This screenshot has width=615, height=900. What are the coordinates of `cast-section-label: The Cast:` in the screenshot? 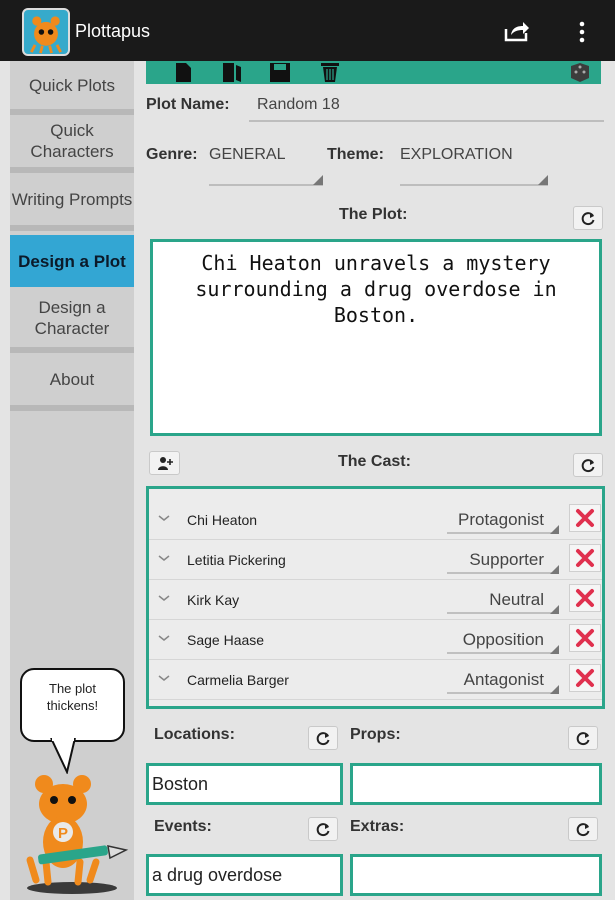 It's located at (374, 461).